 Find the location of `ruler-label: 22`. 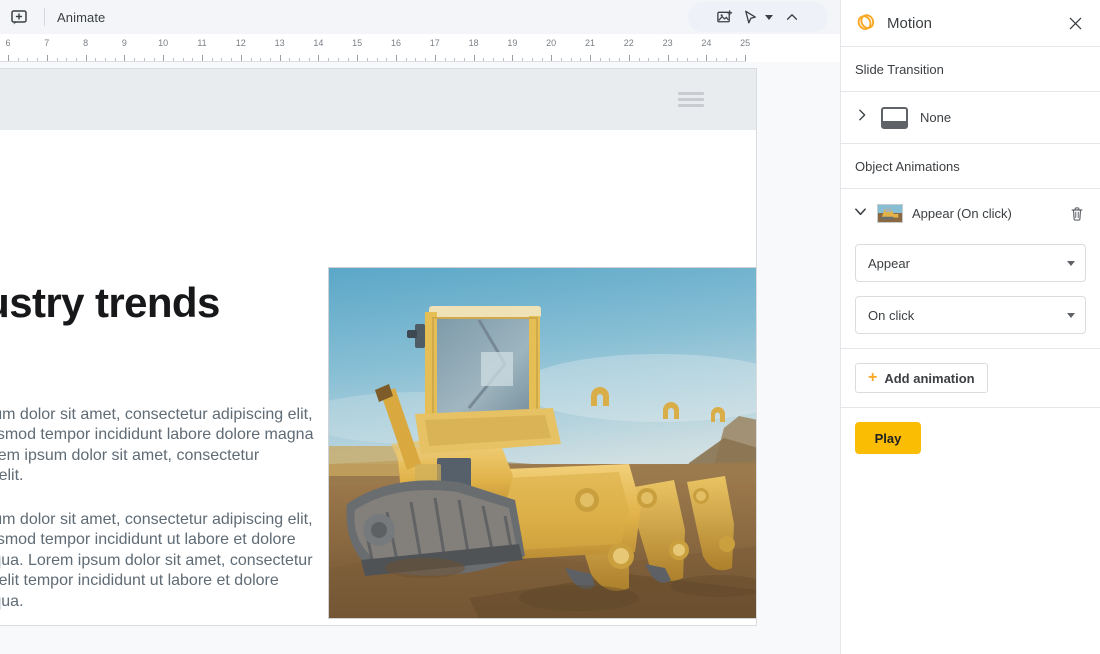

ruler-label: 22 is located at coordinates (628, 43).